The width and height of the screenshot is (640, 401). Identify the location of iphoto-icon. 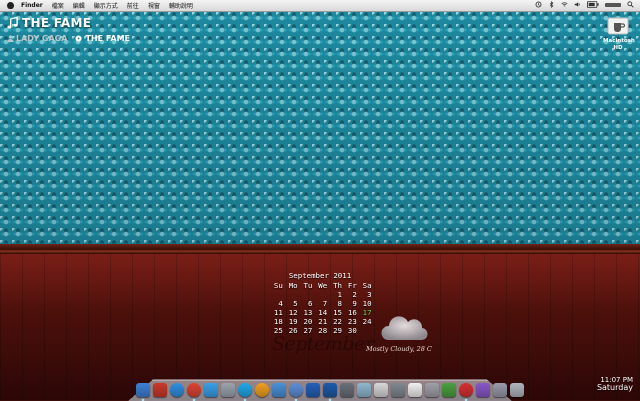
(347, 390).